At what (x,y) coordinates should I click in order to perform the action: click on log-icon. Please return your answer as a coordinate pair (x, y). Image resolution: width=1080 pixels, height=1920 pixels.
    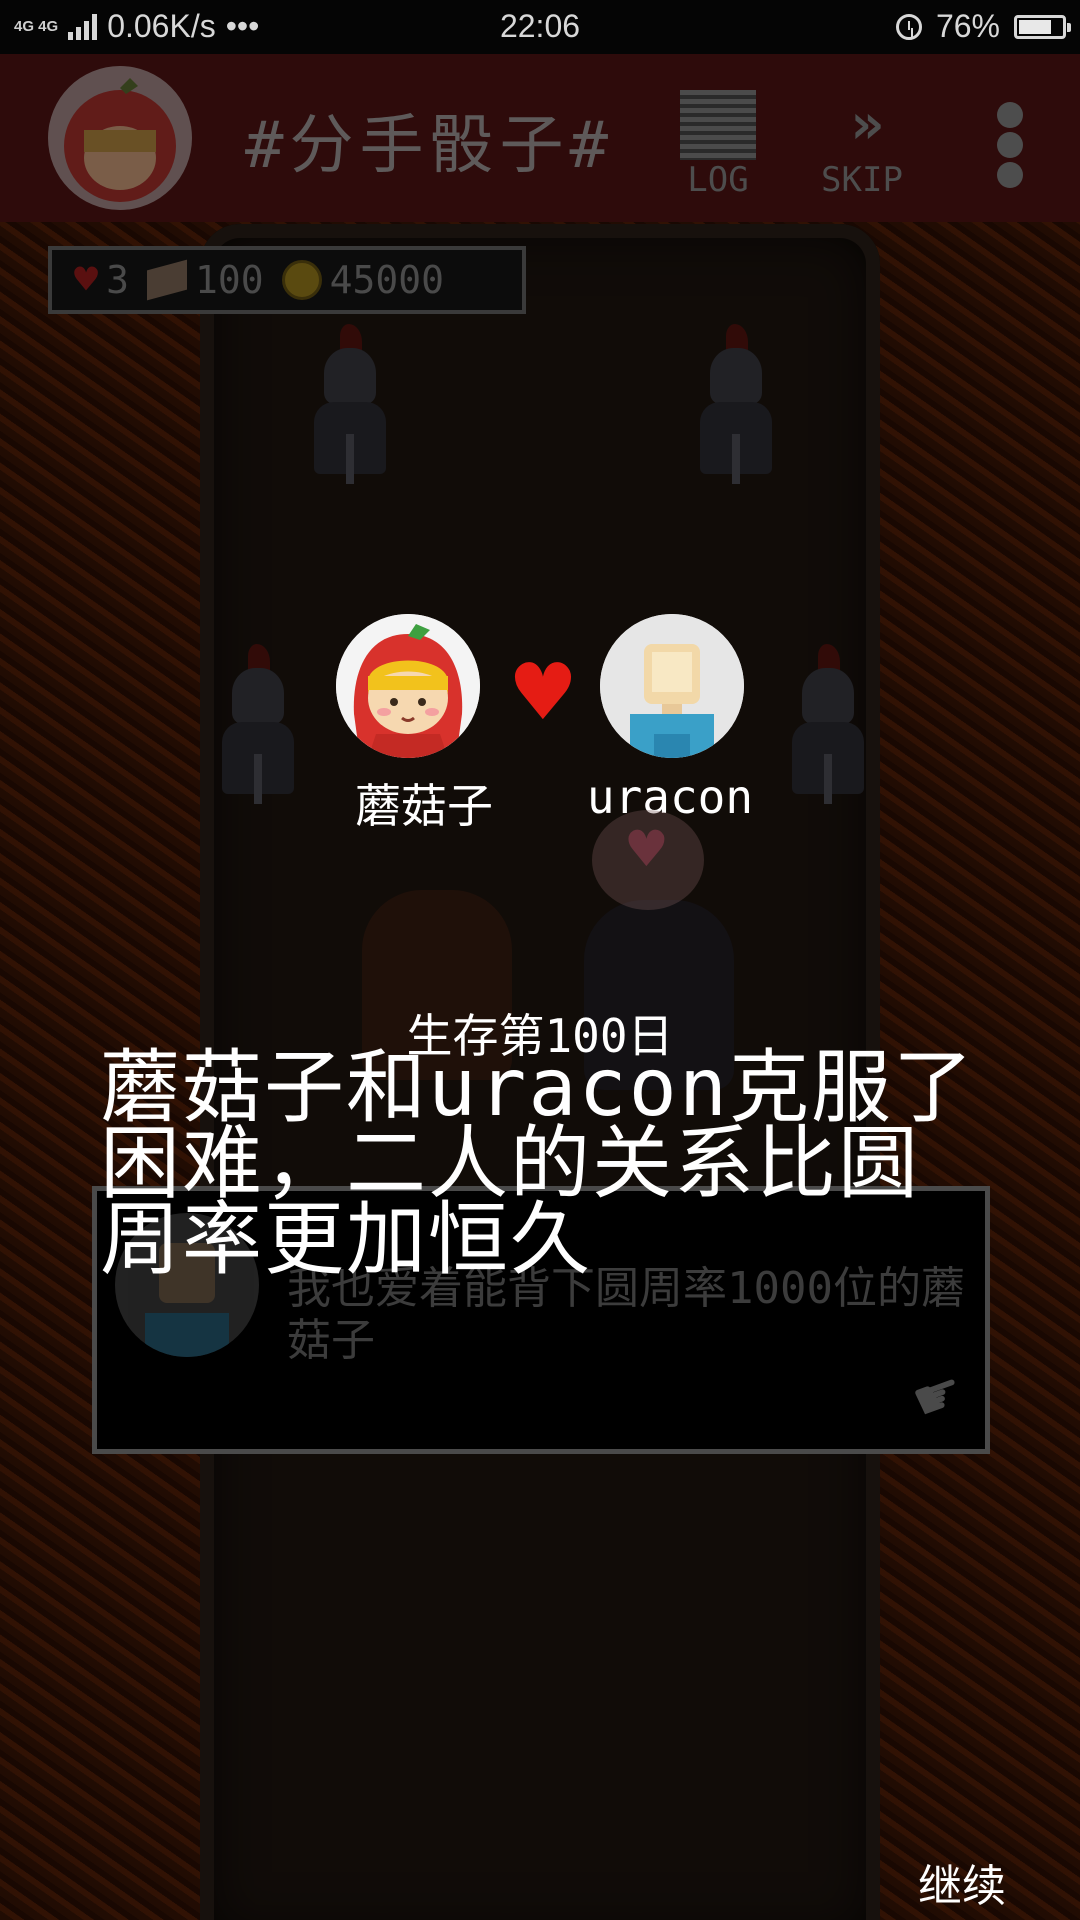
    Looking at the image, I should click on (718, 125).